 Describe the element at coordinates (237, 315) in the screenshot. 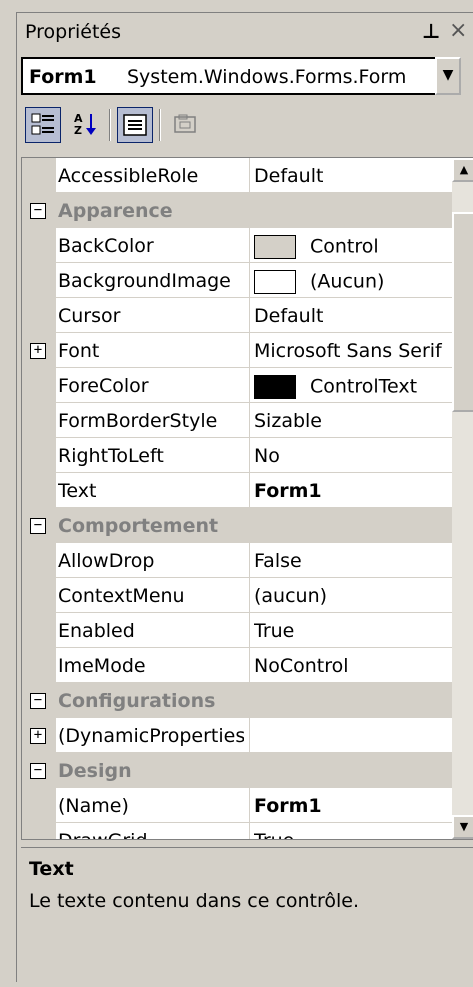

I see `property-row: Cursor Default` at that location.